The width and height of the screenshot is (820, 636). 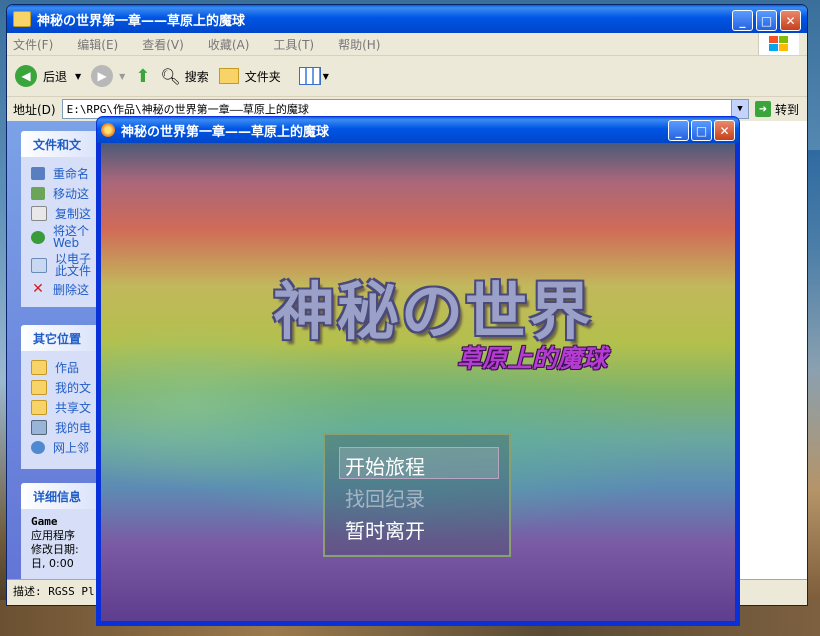 I want to click on windows-logo-icon, so click(x=778, y=44).